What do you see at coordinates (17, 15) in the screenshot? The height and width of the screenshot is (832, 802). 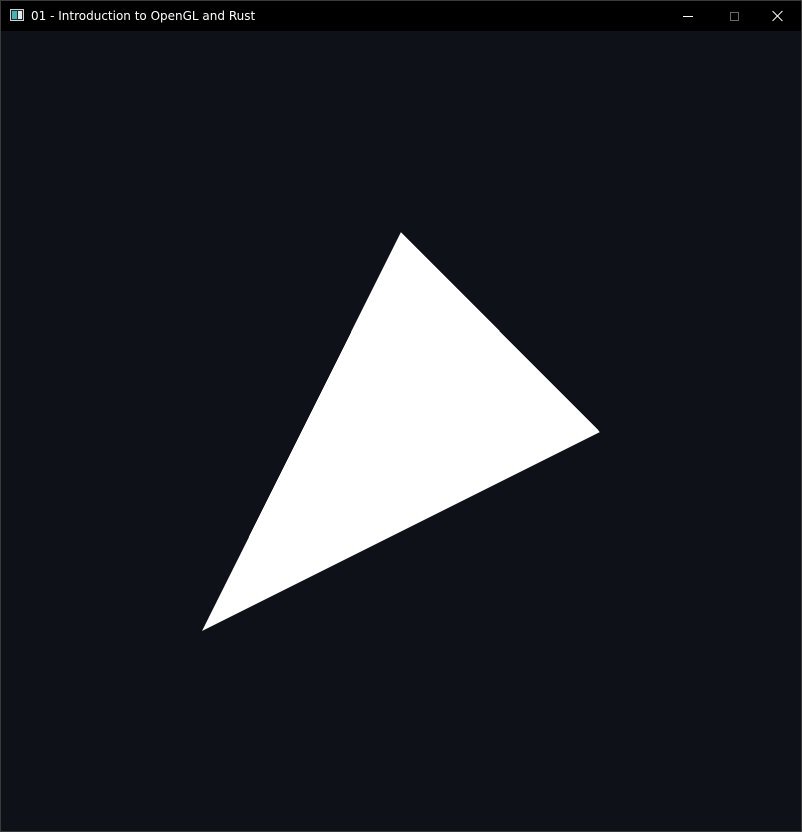 I see `app-window-icon` at bounding box center [17, 15].